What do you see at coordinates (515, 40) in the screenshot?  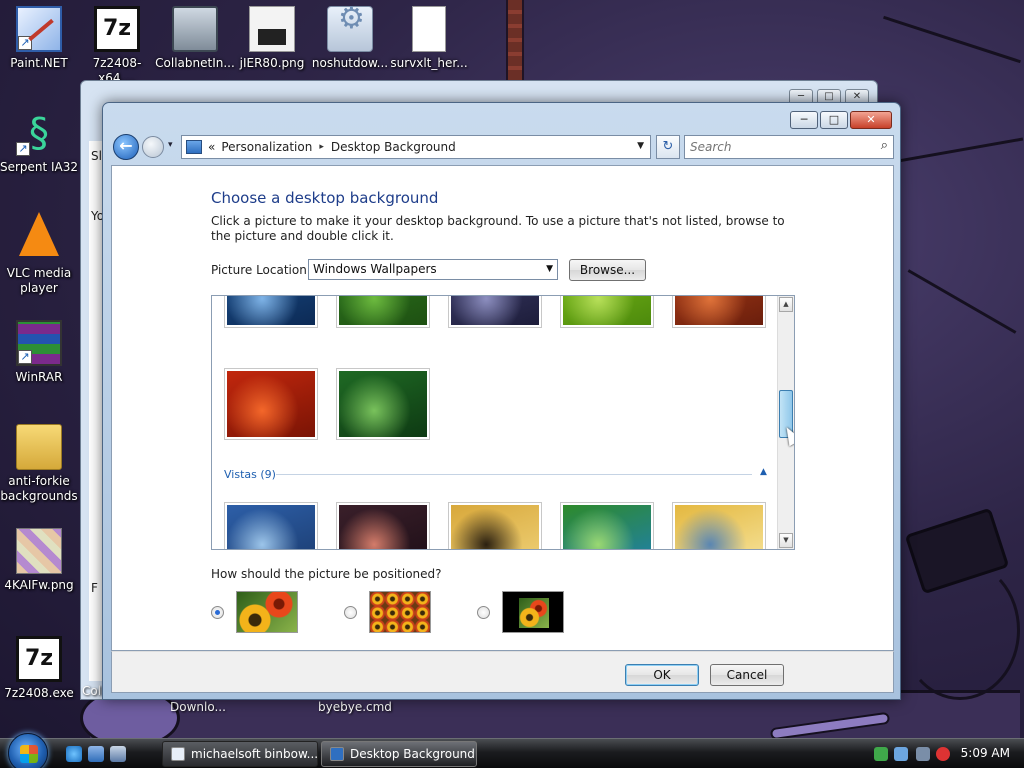 I see `wallpaper-post` at bounding box center [515, 40].